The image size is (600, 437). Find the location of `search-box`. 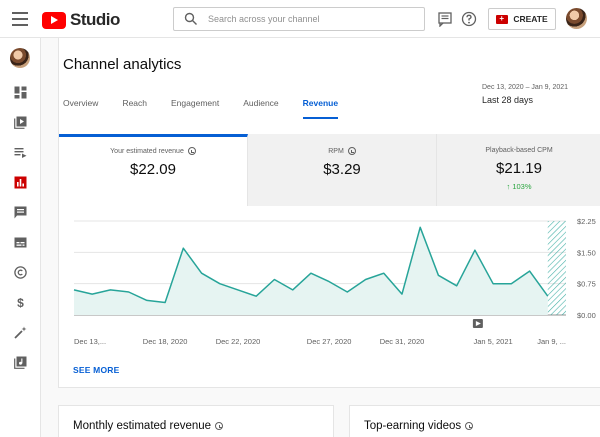

search-box is located at coordinates (299, 19).